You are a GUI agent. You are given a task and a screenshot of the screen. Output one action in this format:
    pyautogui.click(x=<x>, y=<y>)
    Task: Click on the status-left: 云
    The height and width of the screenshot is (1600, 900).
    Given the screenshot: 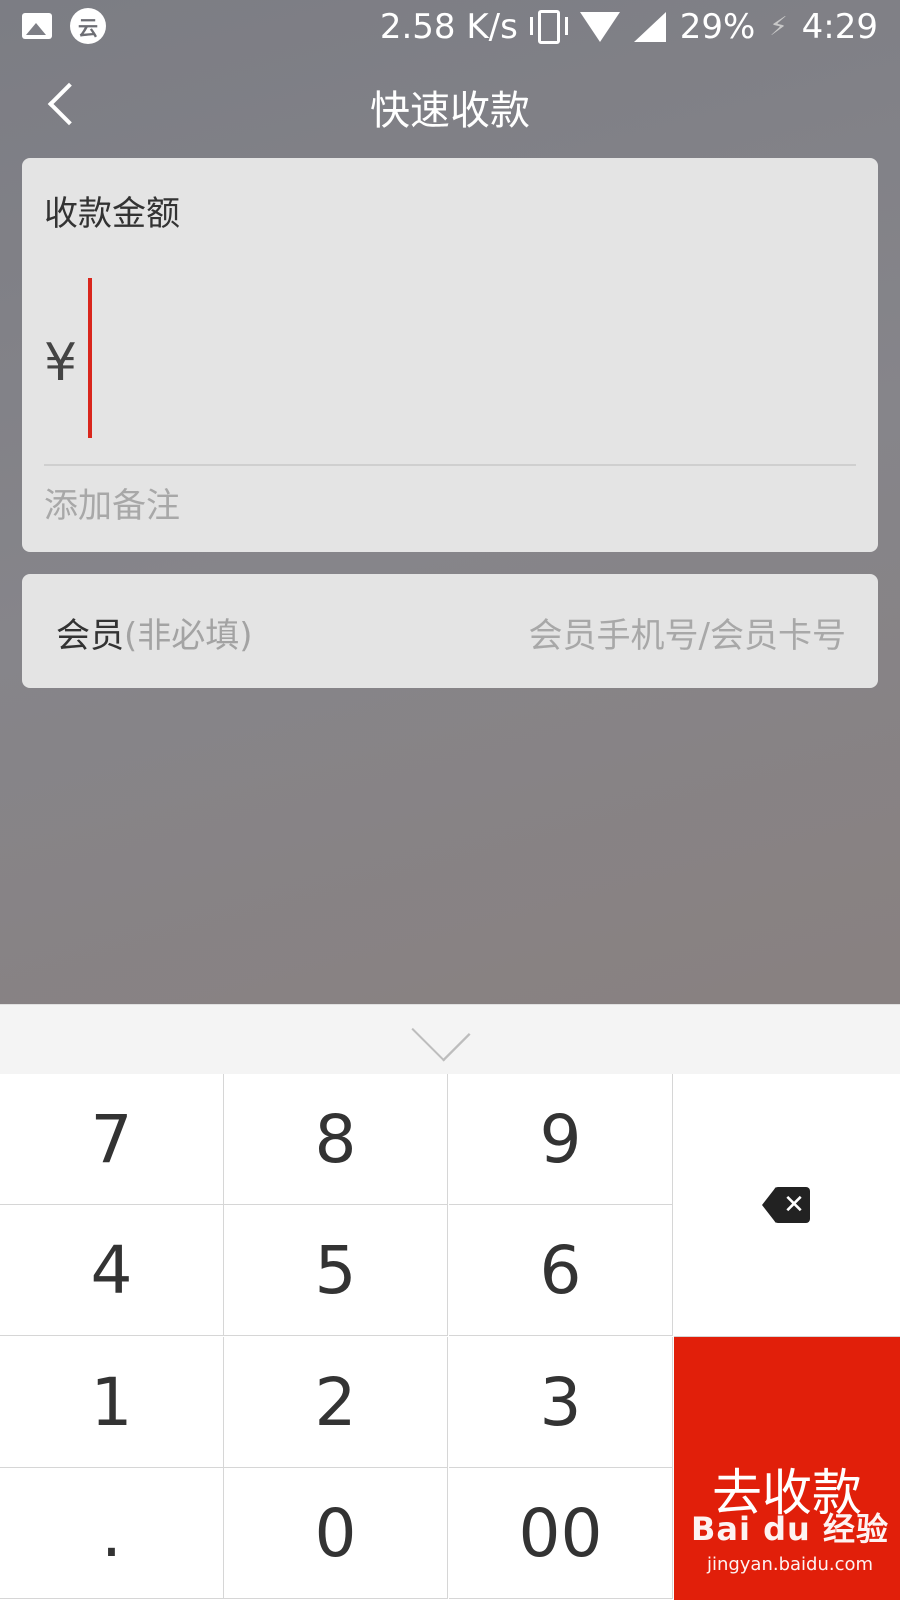 What is the action you would take?
    pyautogui.click(x=64, y=26)
    